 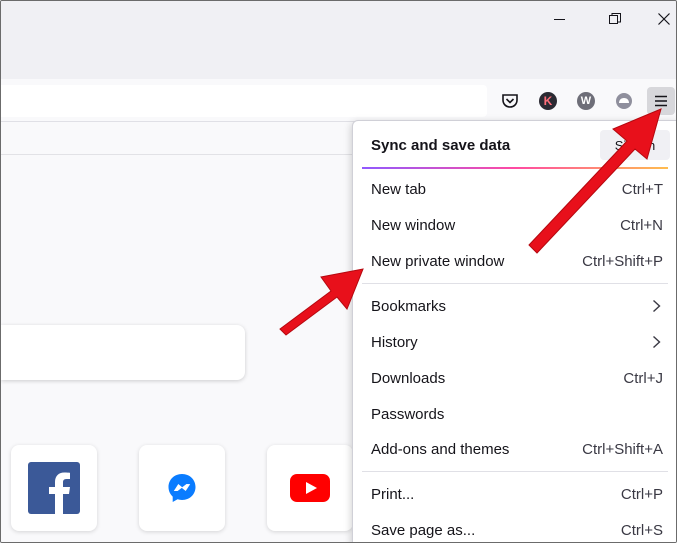 What do you see at coordinates (438, 261) in the screenshot?
I see `menu-item-label: New private window` at bounding box center [438, 261].